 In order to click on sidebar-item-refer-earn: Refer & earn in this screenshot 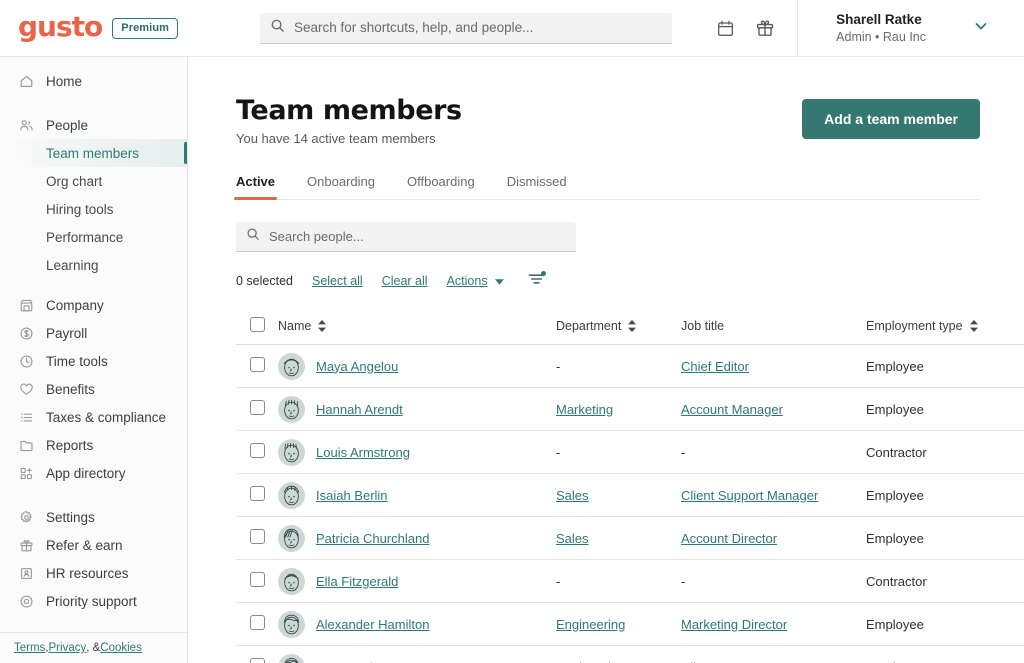, I will do `click(93, 545)`.